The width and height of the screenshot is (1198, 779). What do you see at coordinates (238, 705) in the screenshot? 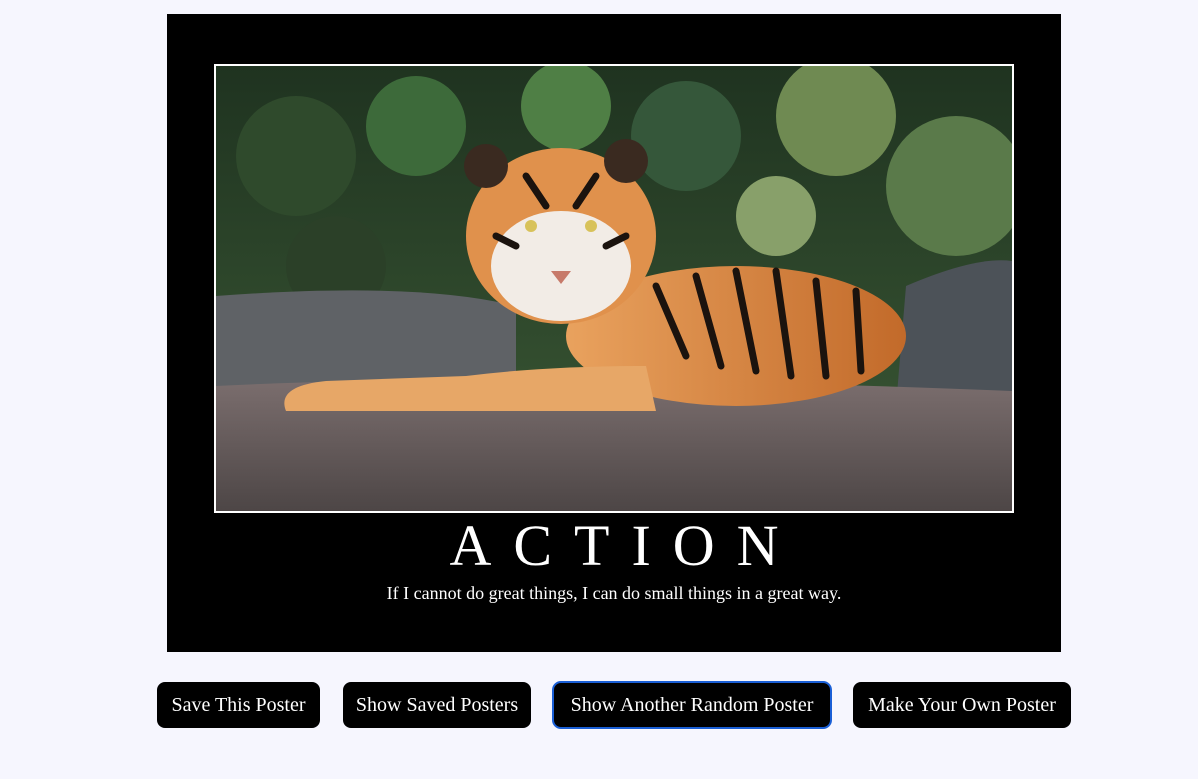
I see `save-poster-button: Save This Poster` at bounding box center [238, 705].